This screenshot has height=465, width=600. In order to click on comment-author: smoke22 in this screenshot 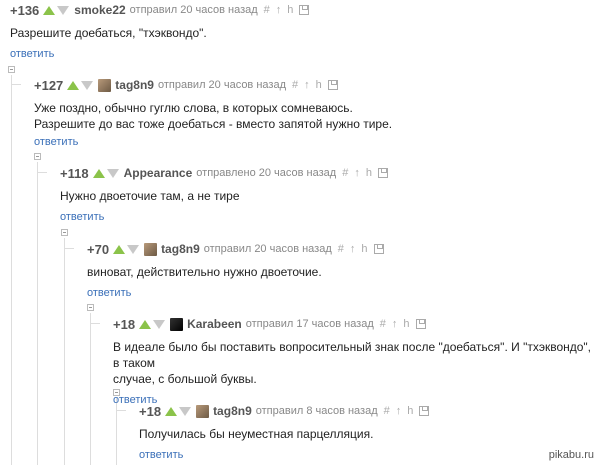, I will do `click(99, 10)`.